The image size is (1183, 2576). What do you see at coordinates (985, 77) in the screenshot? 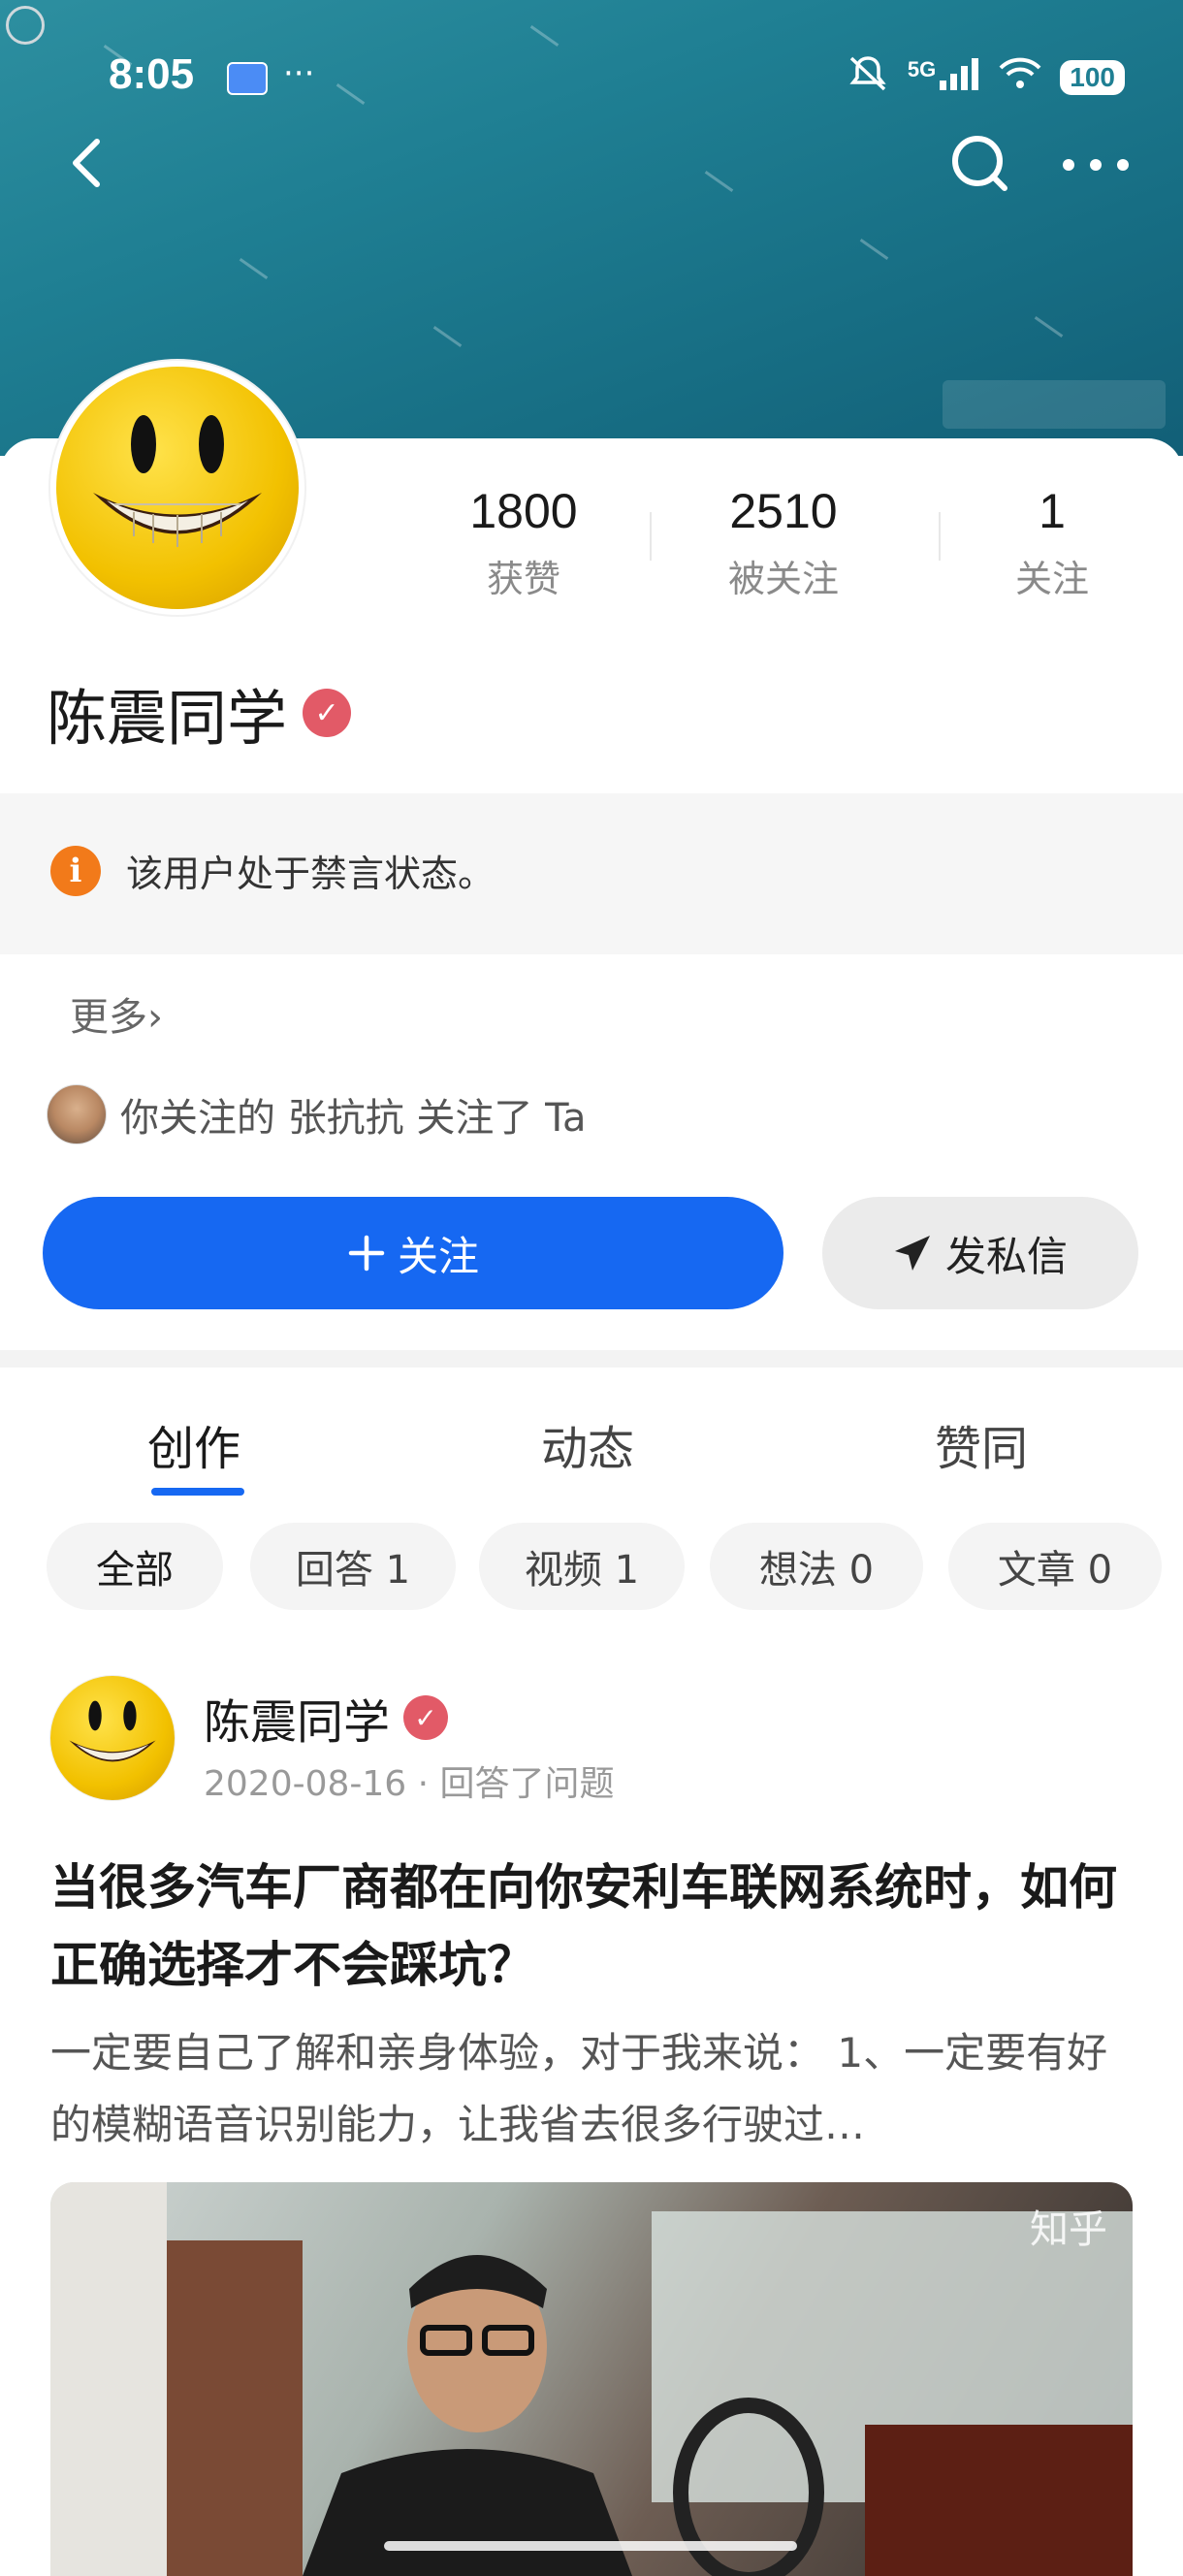
I see `status-right: 5G 100` at bounding box center [985, 77].